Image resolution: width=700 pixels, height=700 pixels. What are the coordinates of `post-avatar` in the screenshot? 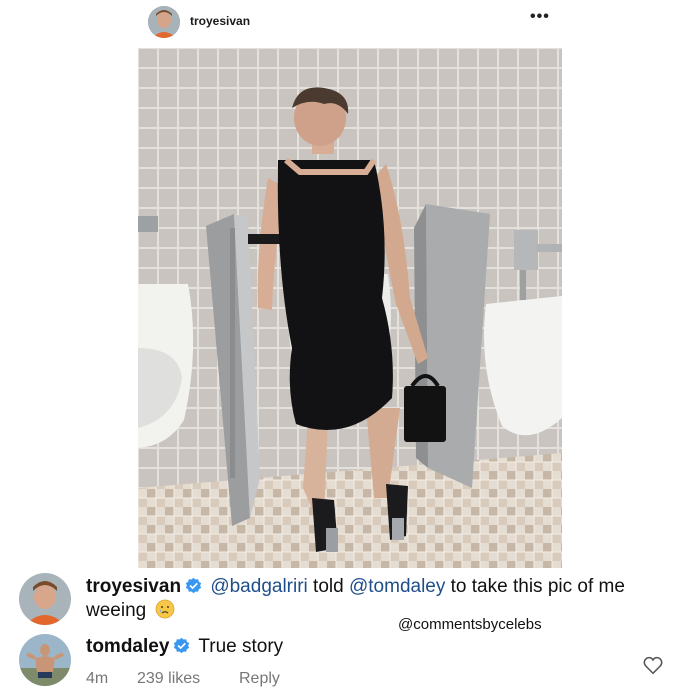 It's located at (164, 22).